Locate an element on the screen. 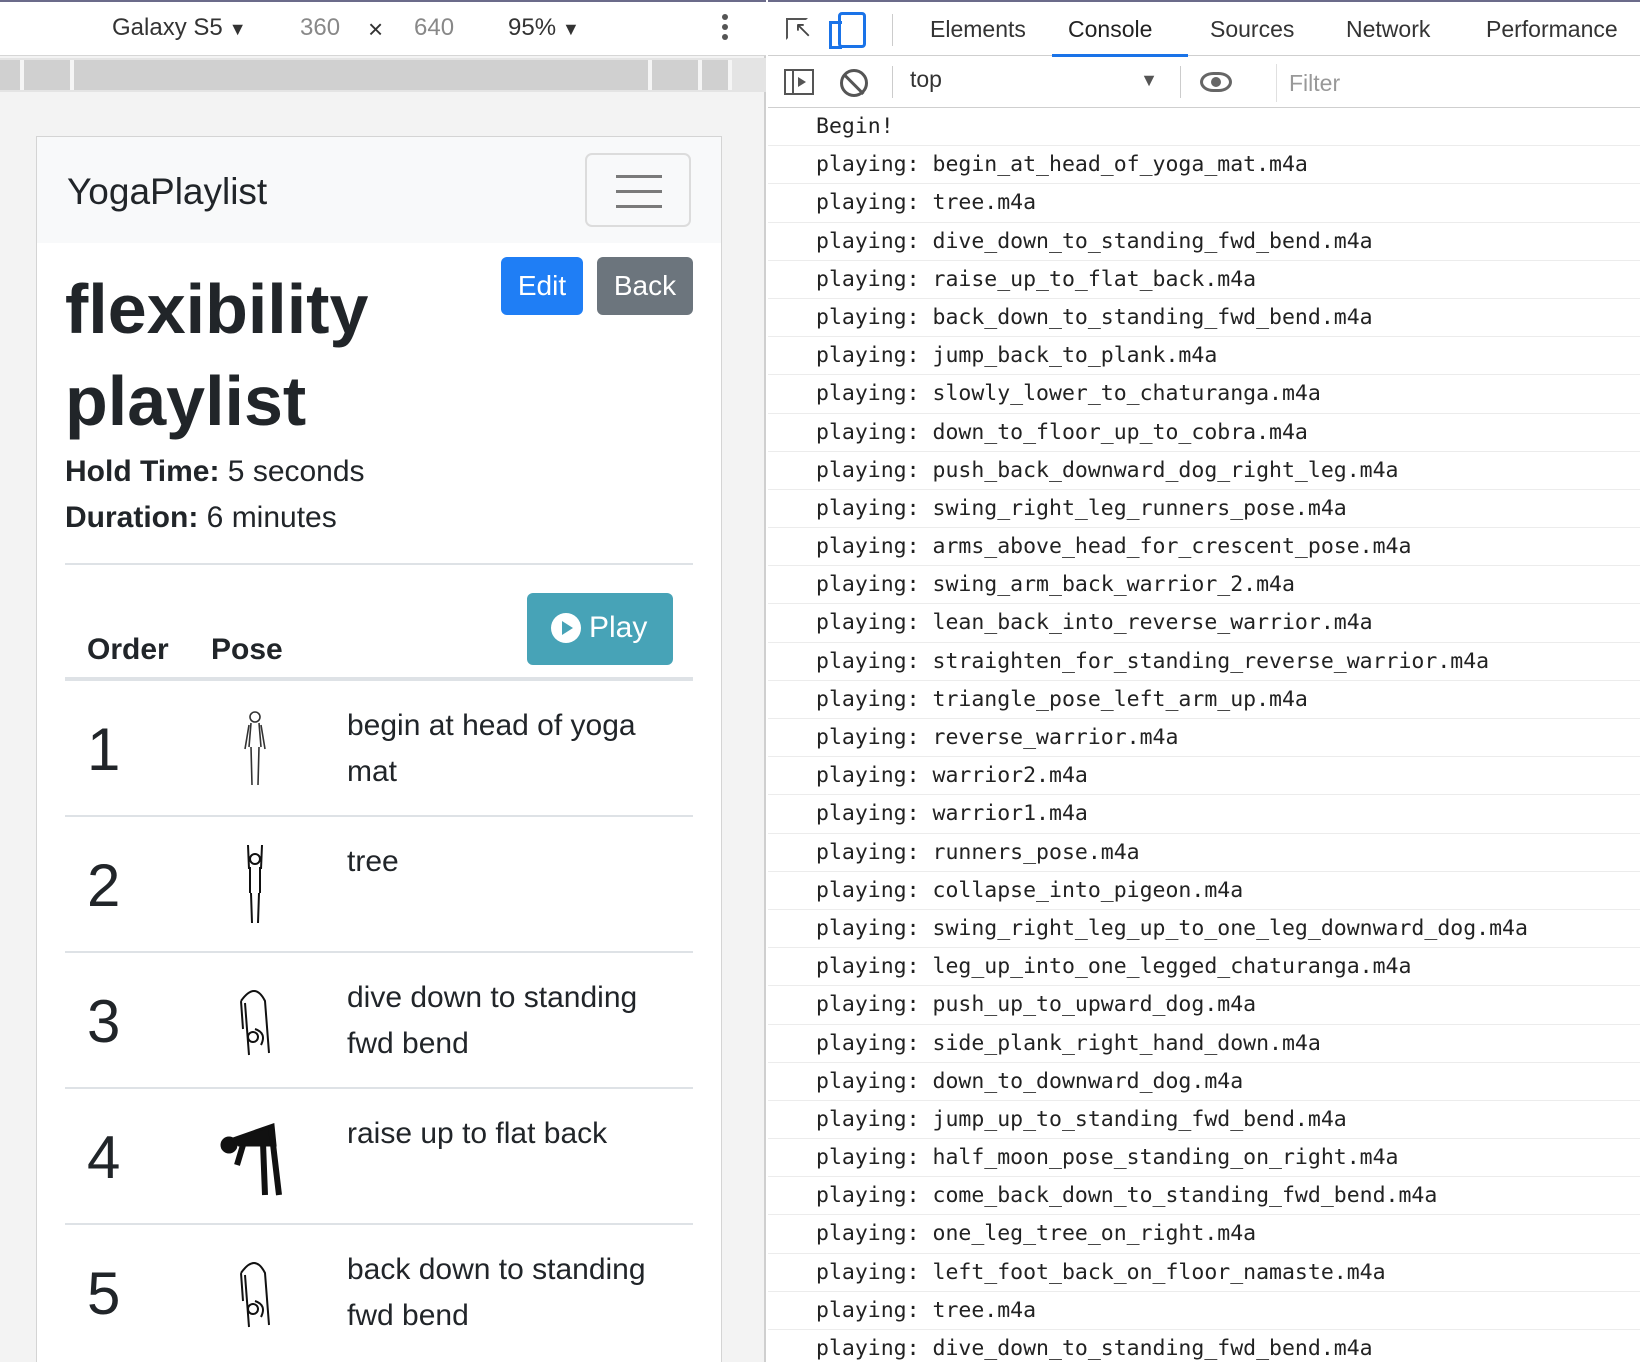 The height and width of the screenshot is (1362, 1640). console-message: playing: reverse_warrior.m4a is located at coordinates (1204, 738).